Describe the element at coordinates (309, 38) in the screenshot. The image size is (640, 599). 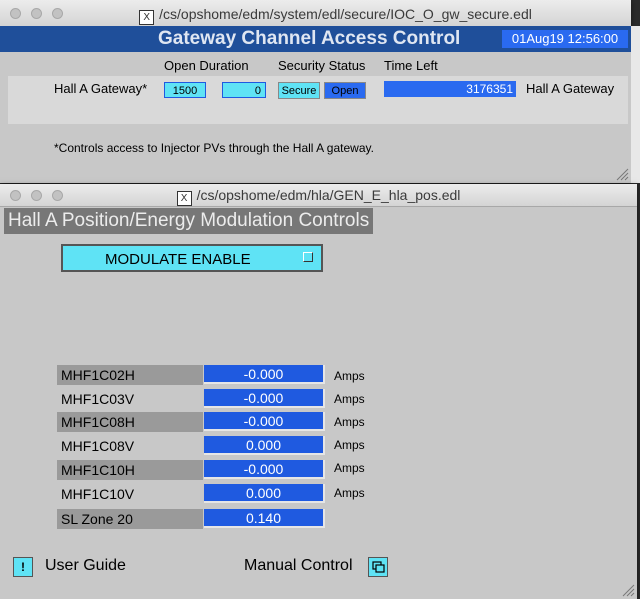
I see `gateway-header-title: Gateway Channel Access Control` at that location.